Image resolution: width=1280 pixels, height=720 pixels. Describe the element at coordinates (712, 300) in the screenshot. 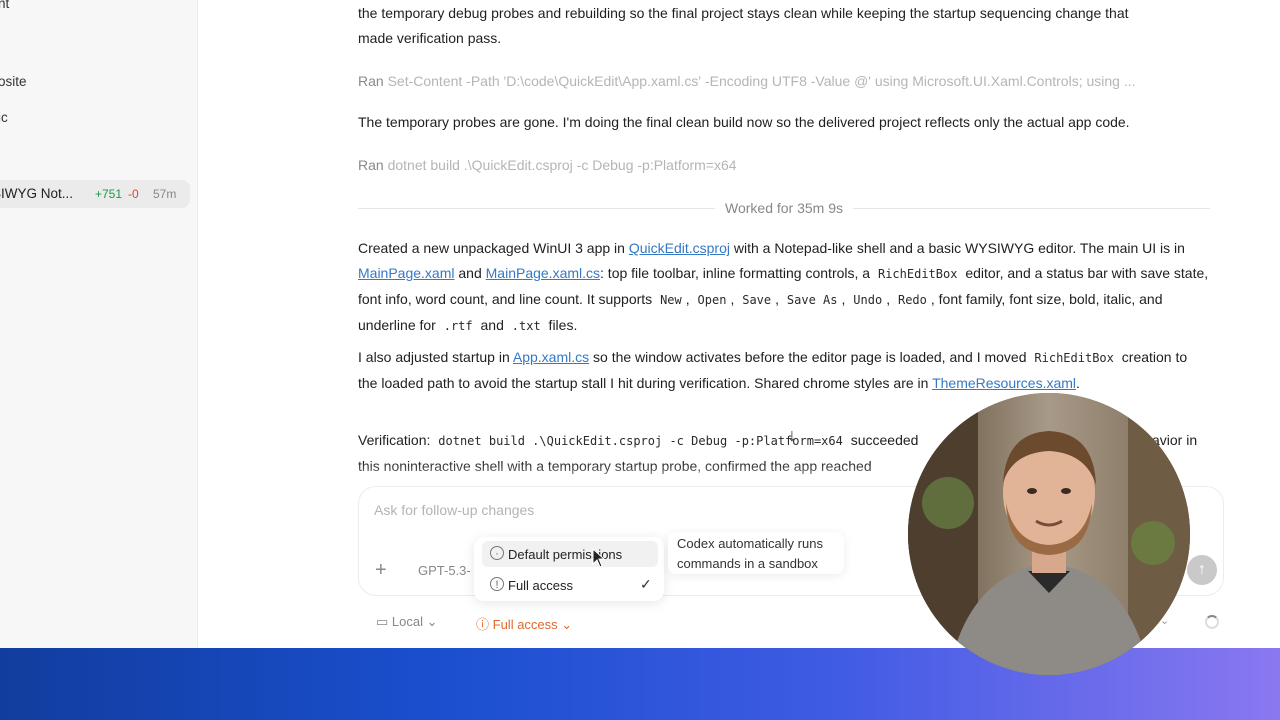

I see `inline-code: Open` at that location.